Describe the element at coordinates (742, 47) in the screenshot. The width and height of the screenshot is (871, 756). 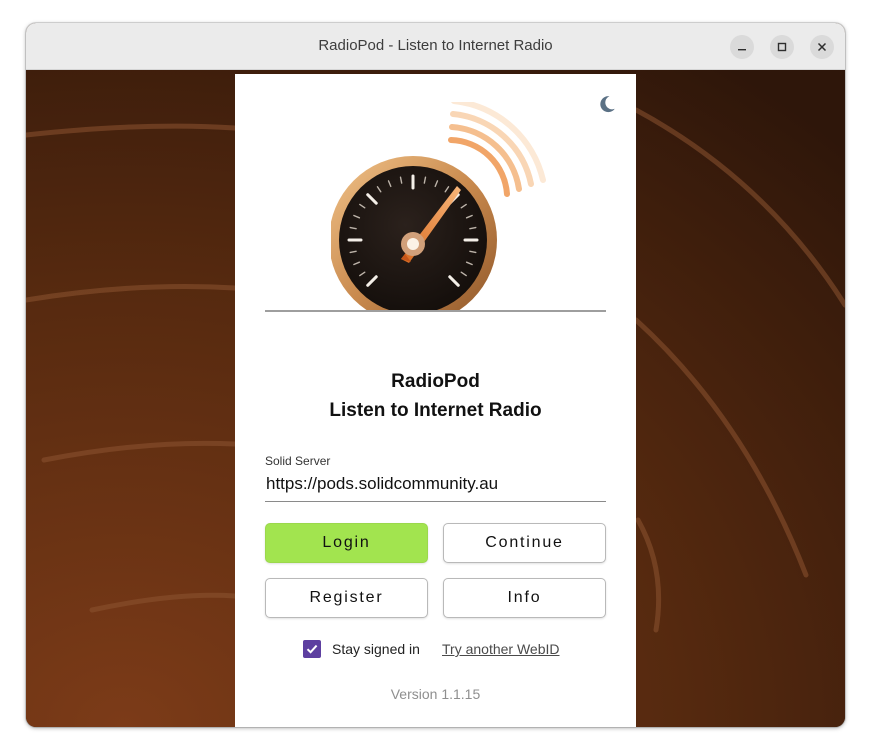
I see `minimize-button` at that location.